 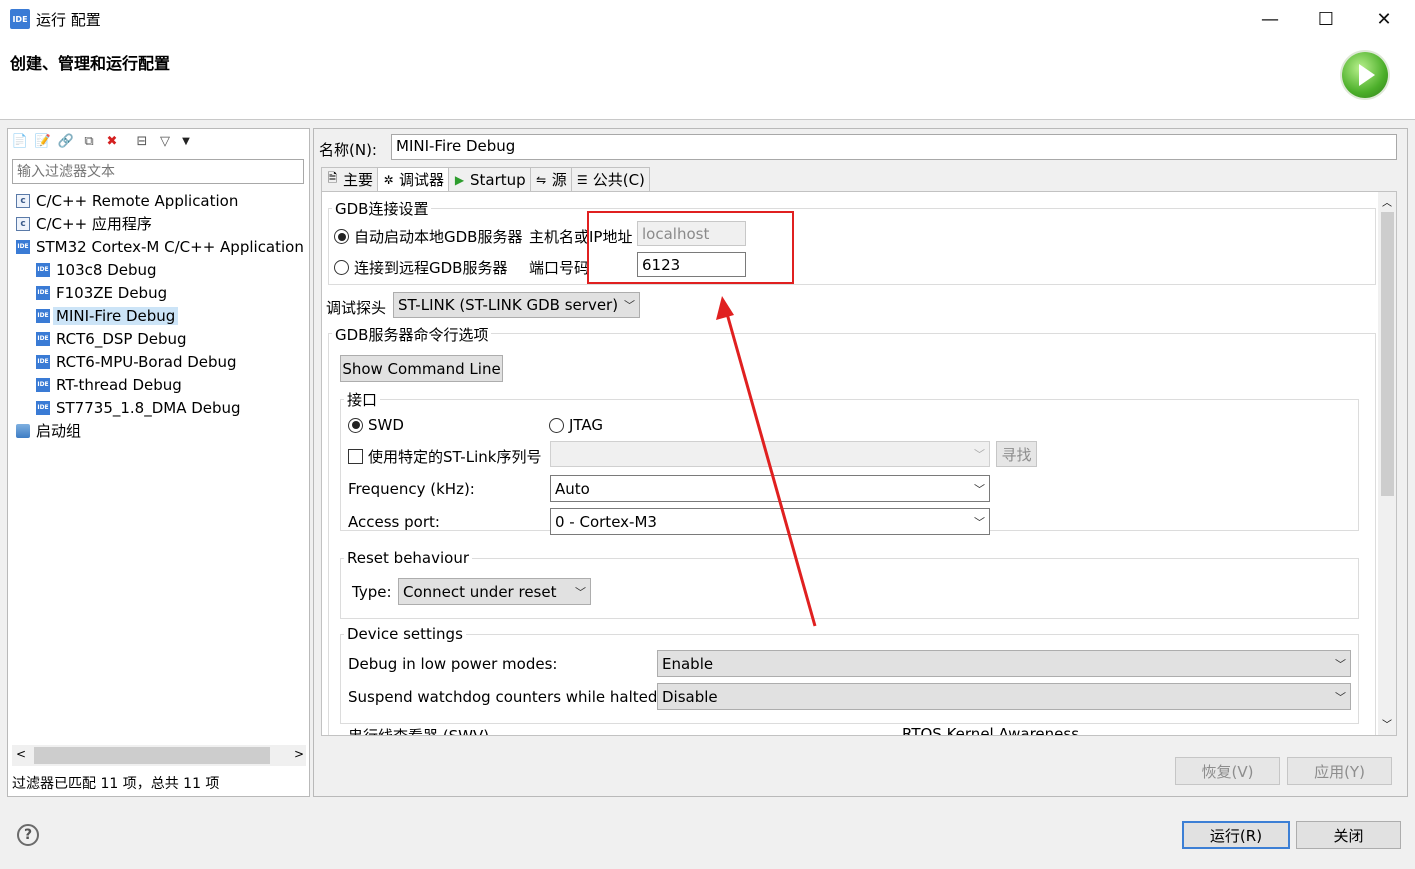 I want to click on close-button: 关闭, so click(x=1348, y=835).